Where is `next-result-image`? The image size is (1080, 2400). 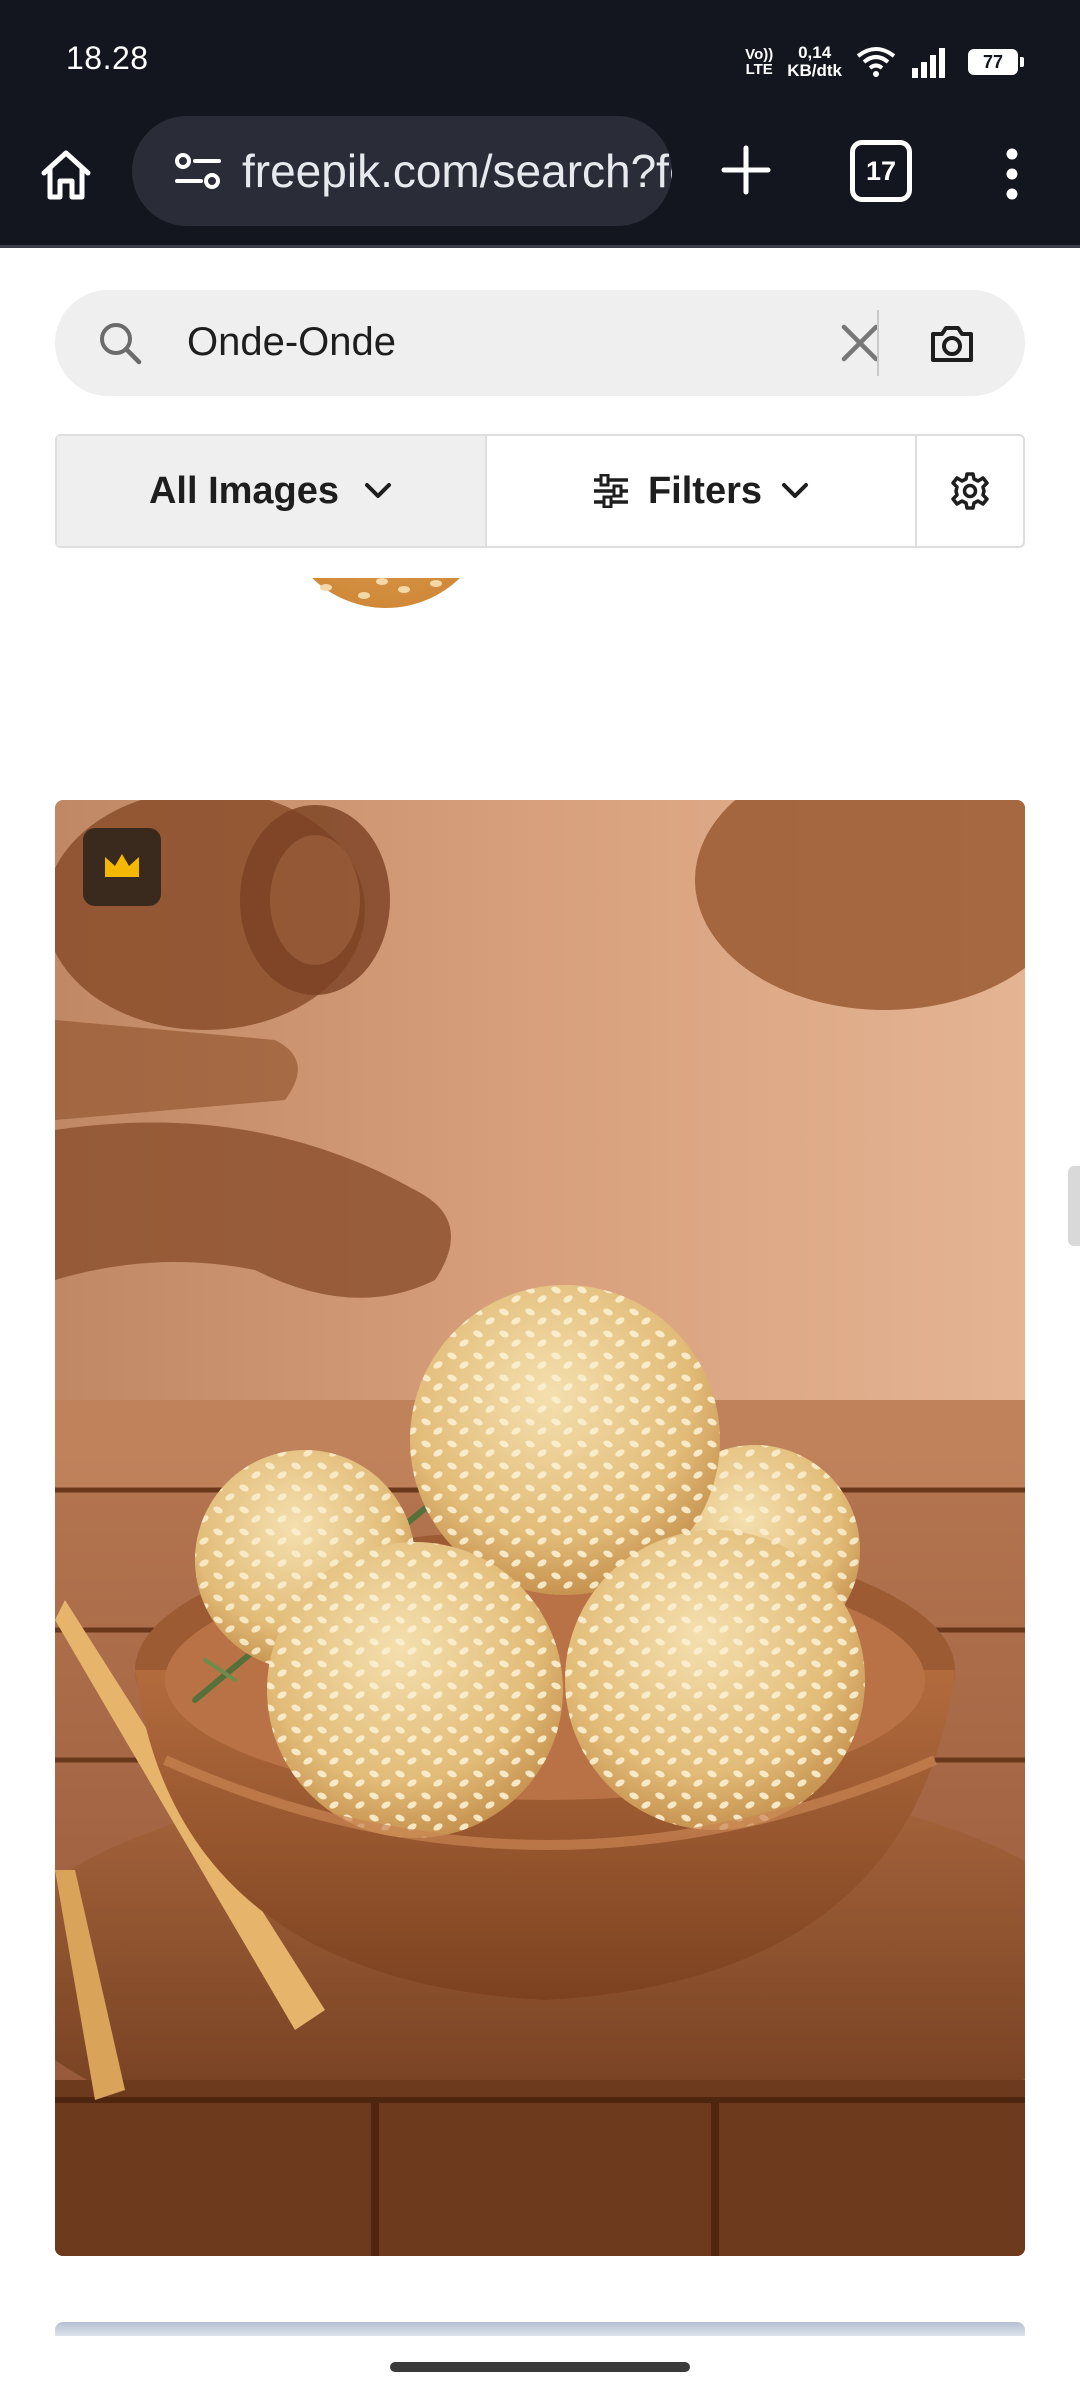 next-result-image is located at coordinates (540, 2329).